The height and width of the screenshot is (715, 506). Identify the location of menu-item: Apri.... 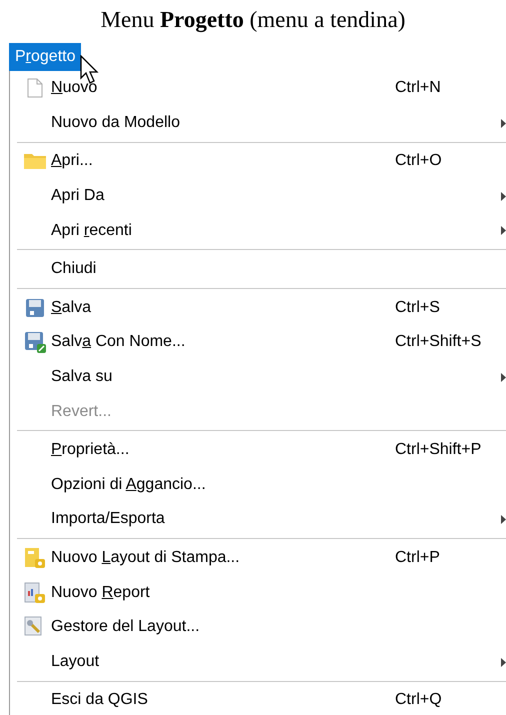
(223, 161).